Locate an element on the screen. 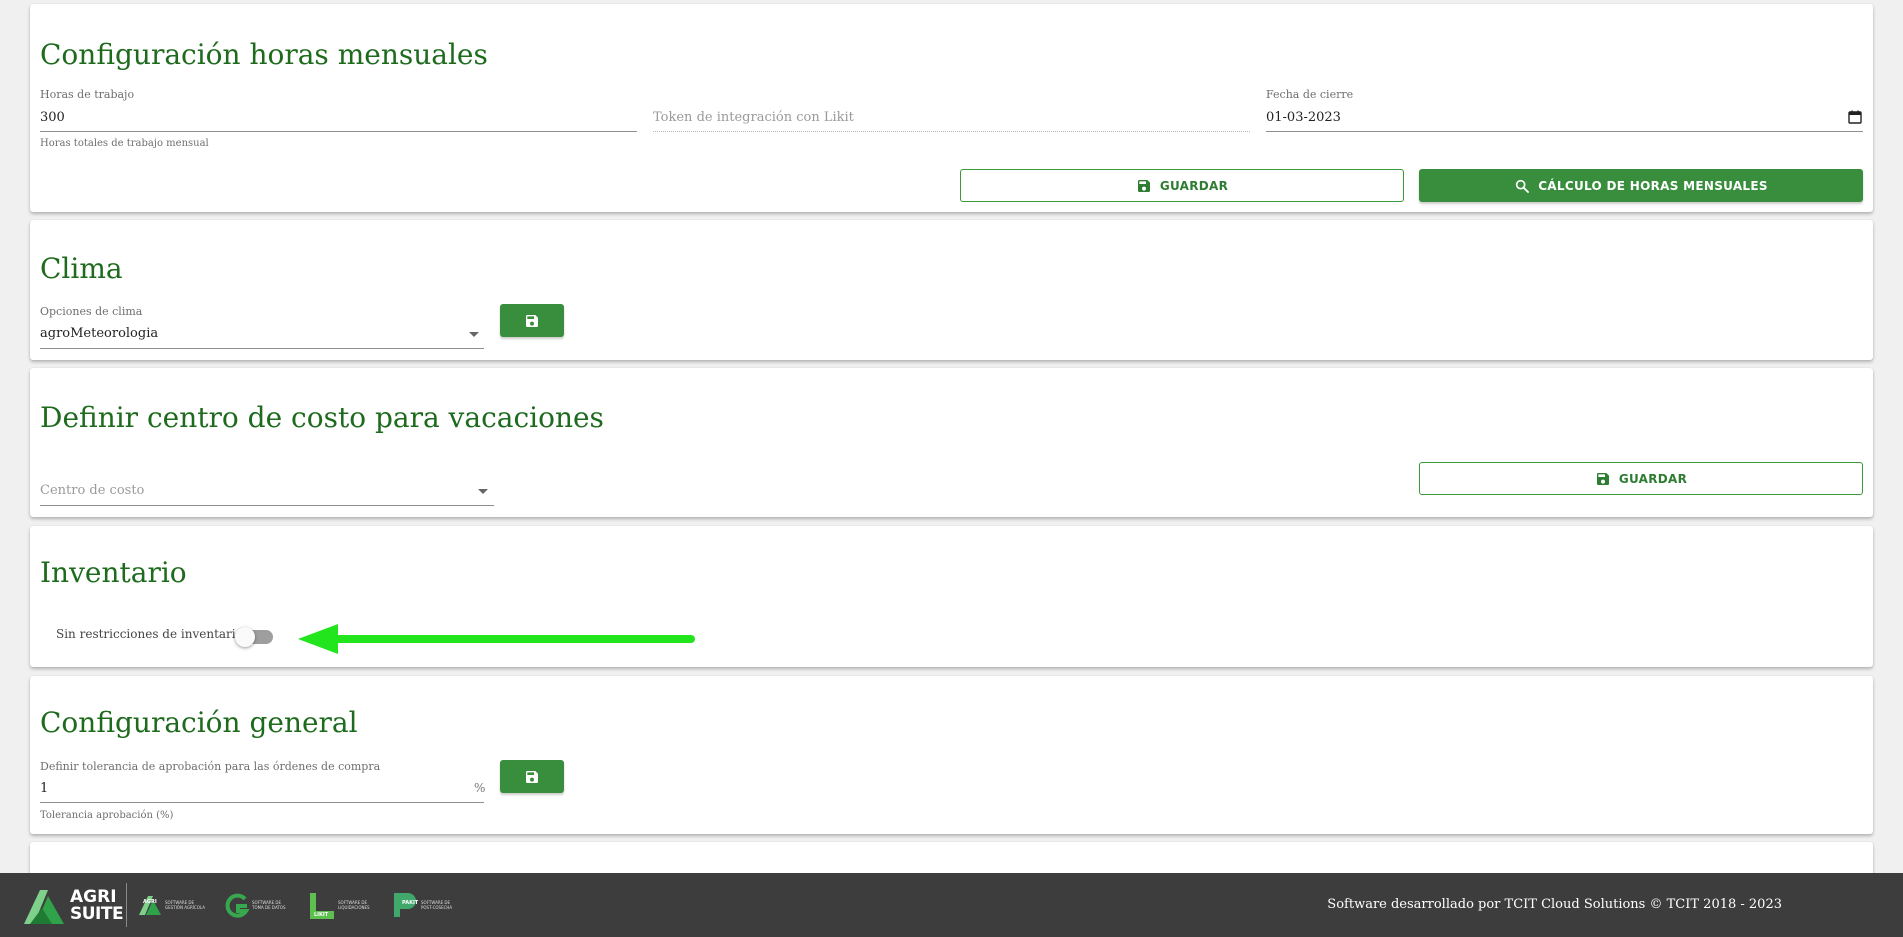  monthly-hours-title: Configuración horas mensuales is located at coordinates (264, 54).